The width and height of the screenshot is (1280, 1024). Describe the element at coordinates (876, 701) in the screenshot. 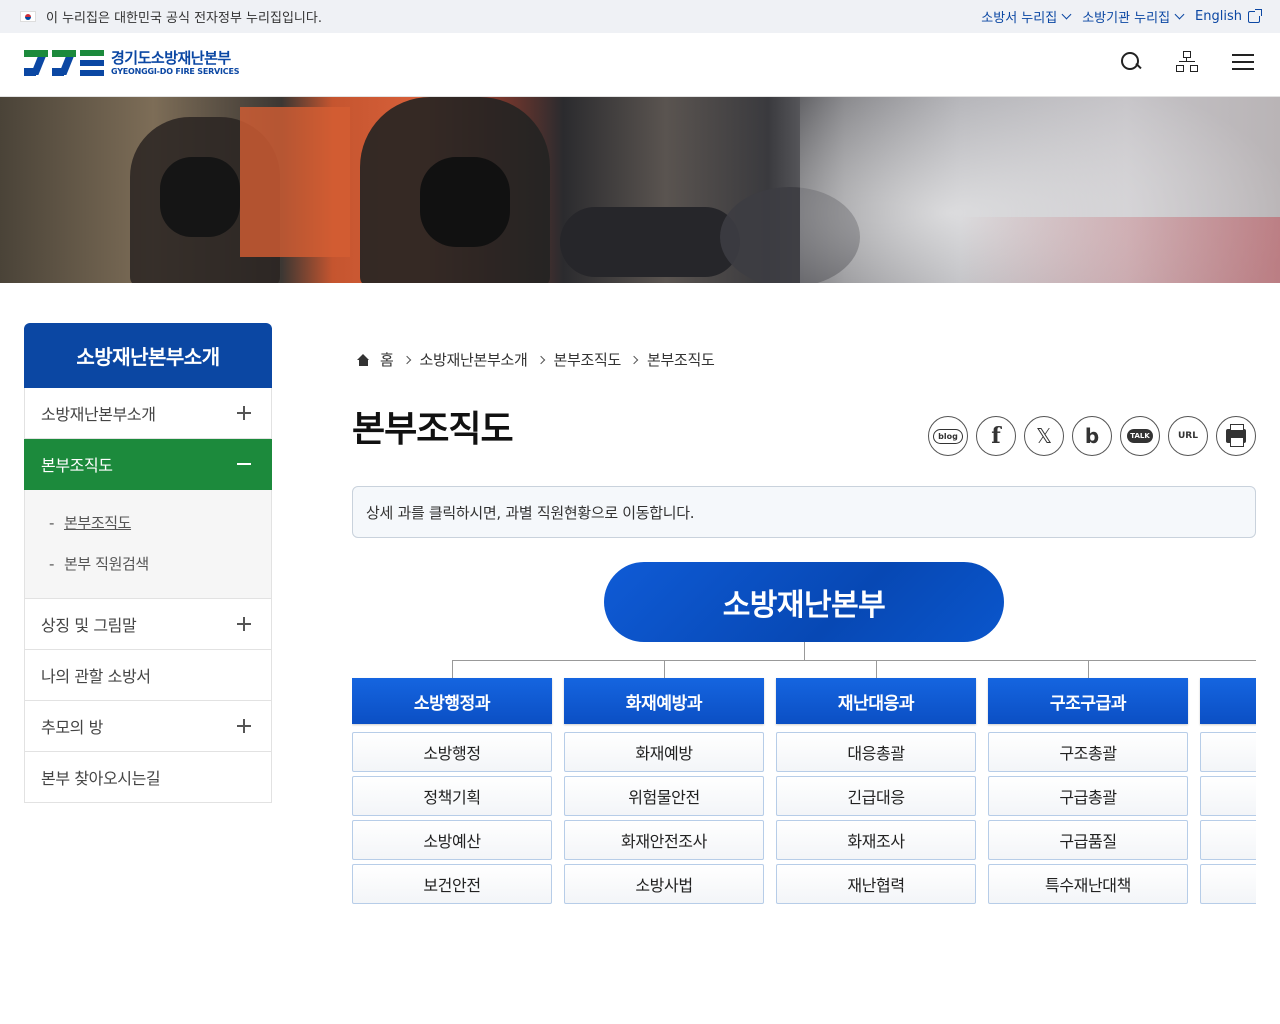

I see `dept-disaster-response: 재난대응과` at that location.